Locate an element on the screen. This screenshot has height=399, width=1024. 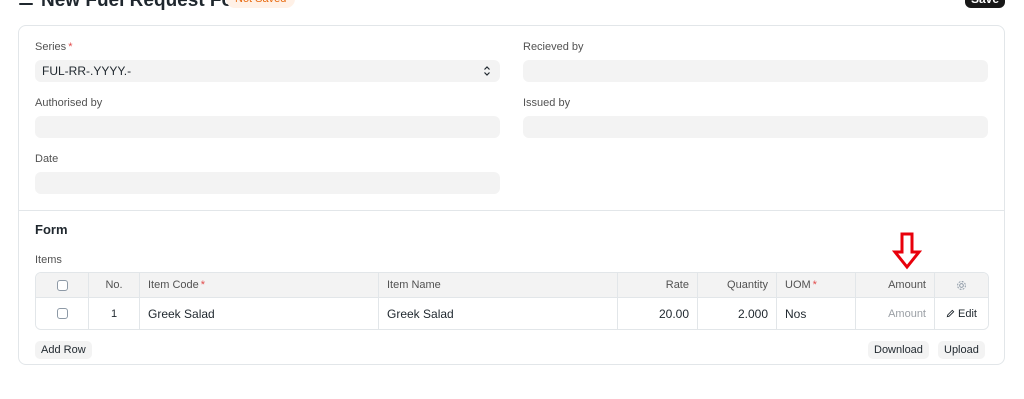
hamburger-menu-icon is located at coordinates (26, 3).